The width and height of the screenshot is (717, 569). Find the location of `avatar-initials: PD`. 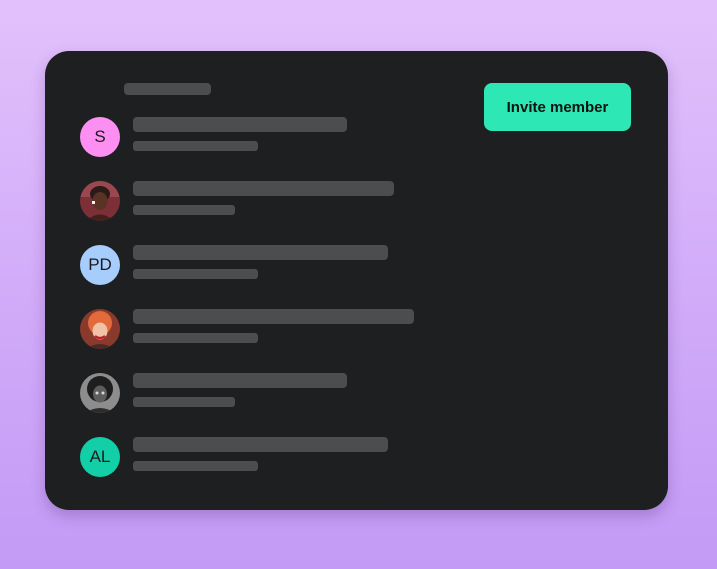

avatar-initials: PD is located at coordinates (100, 264).